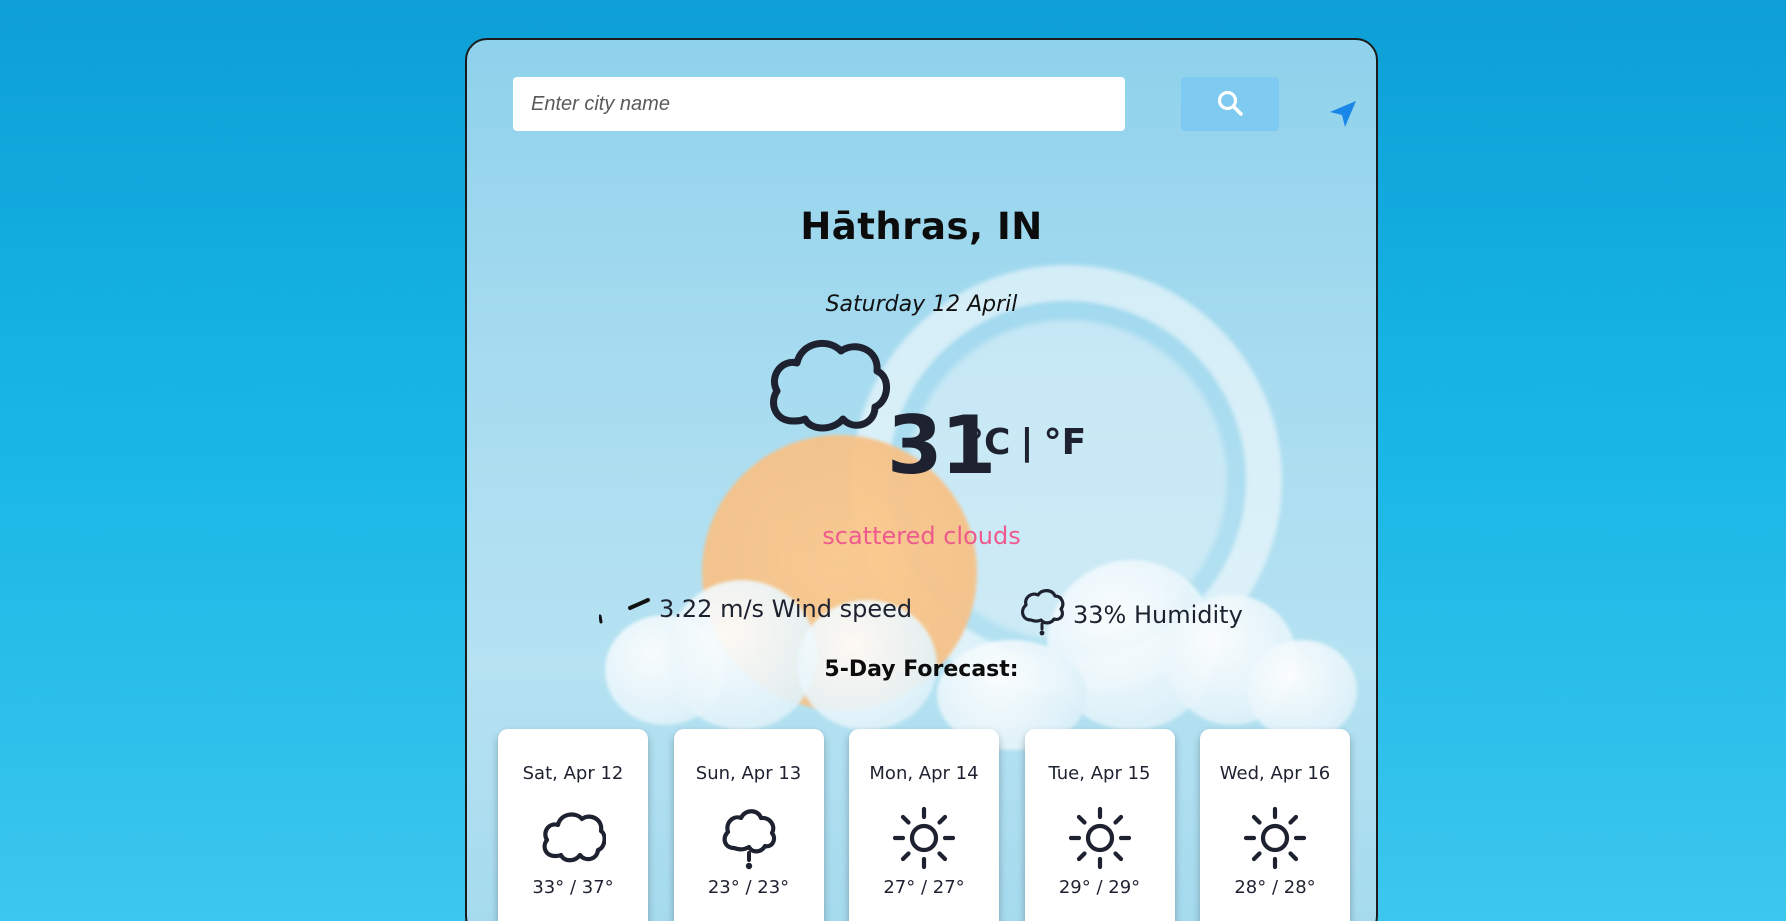 This screenshot has width=1786, height=921. What do you see at coordinates (921, 304) in the screenshot?
I see `current-date: Saturday 12 April` at bounding box center [921, 304].